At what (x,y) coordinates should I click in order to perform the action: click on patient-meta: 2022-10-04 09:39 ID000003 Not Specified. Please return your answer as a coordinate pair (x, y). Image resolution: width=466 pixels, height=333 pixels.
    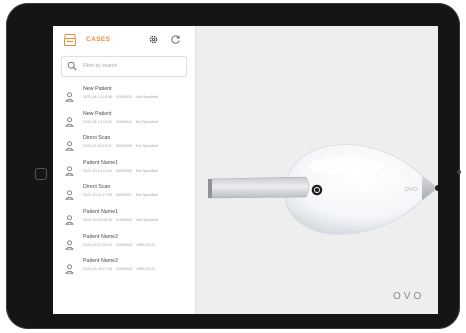
    Looking at the image, I should click on (122, 220).